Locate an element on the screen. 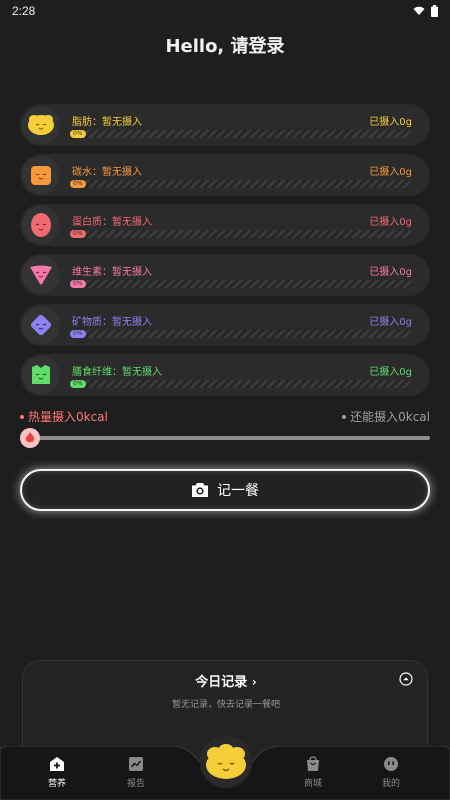 The width and height of the screenshot is (450, 800). tab-profile: 我的 is located at coordinates (391, 772).